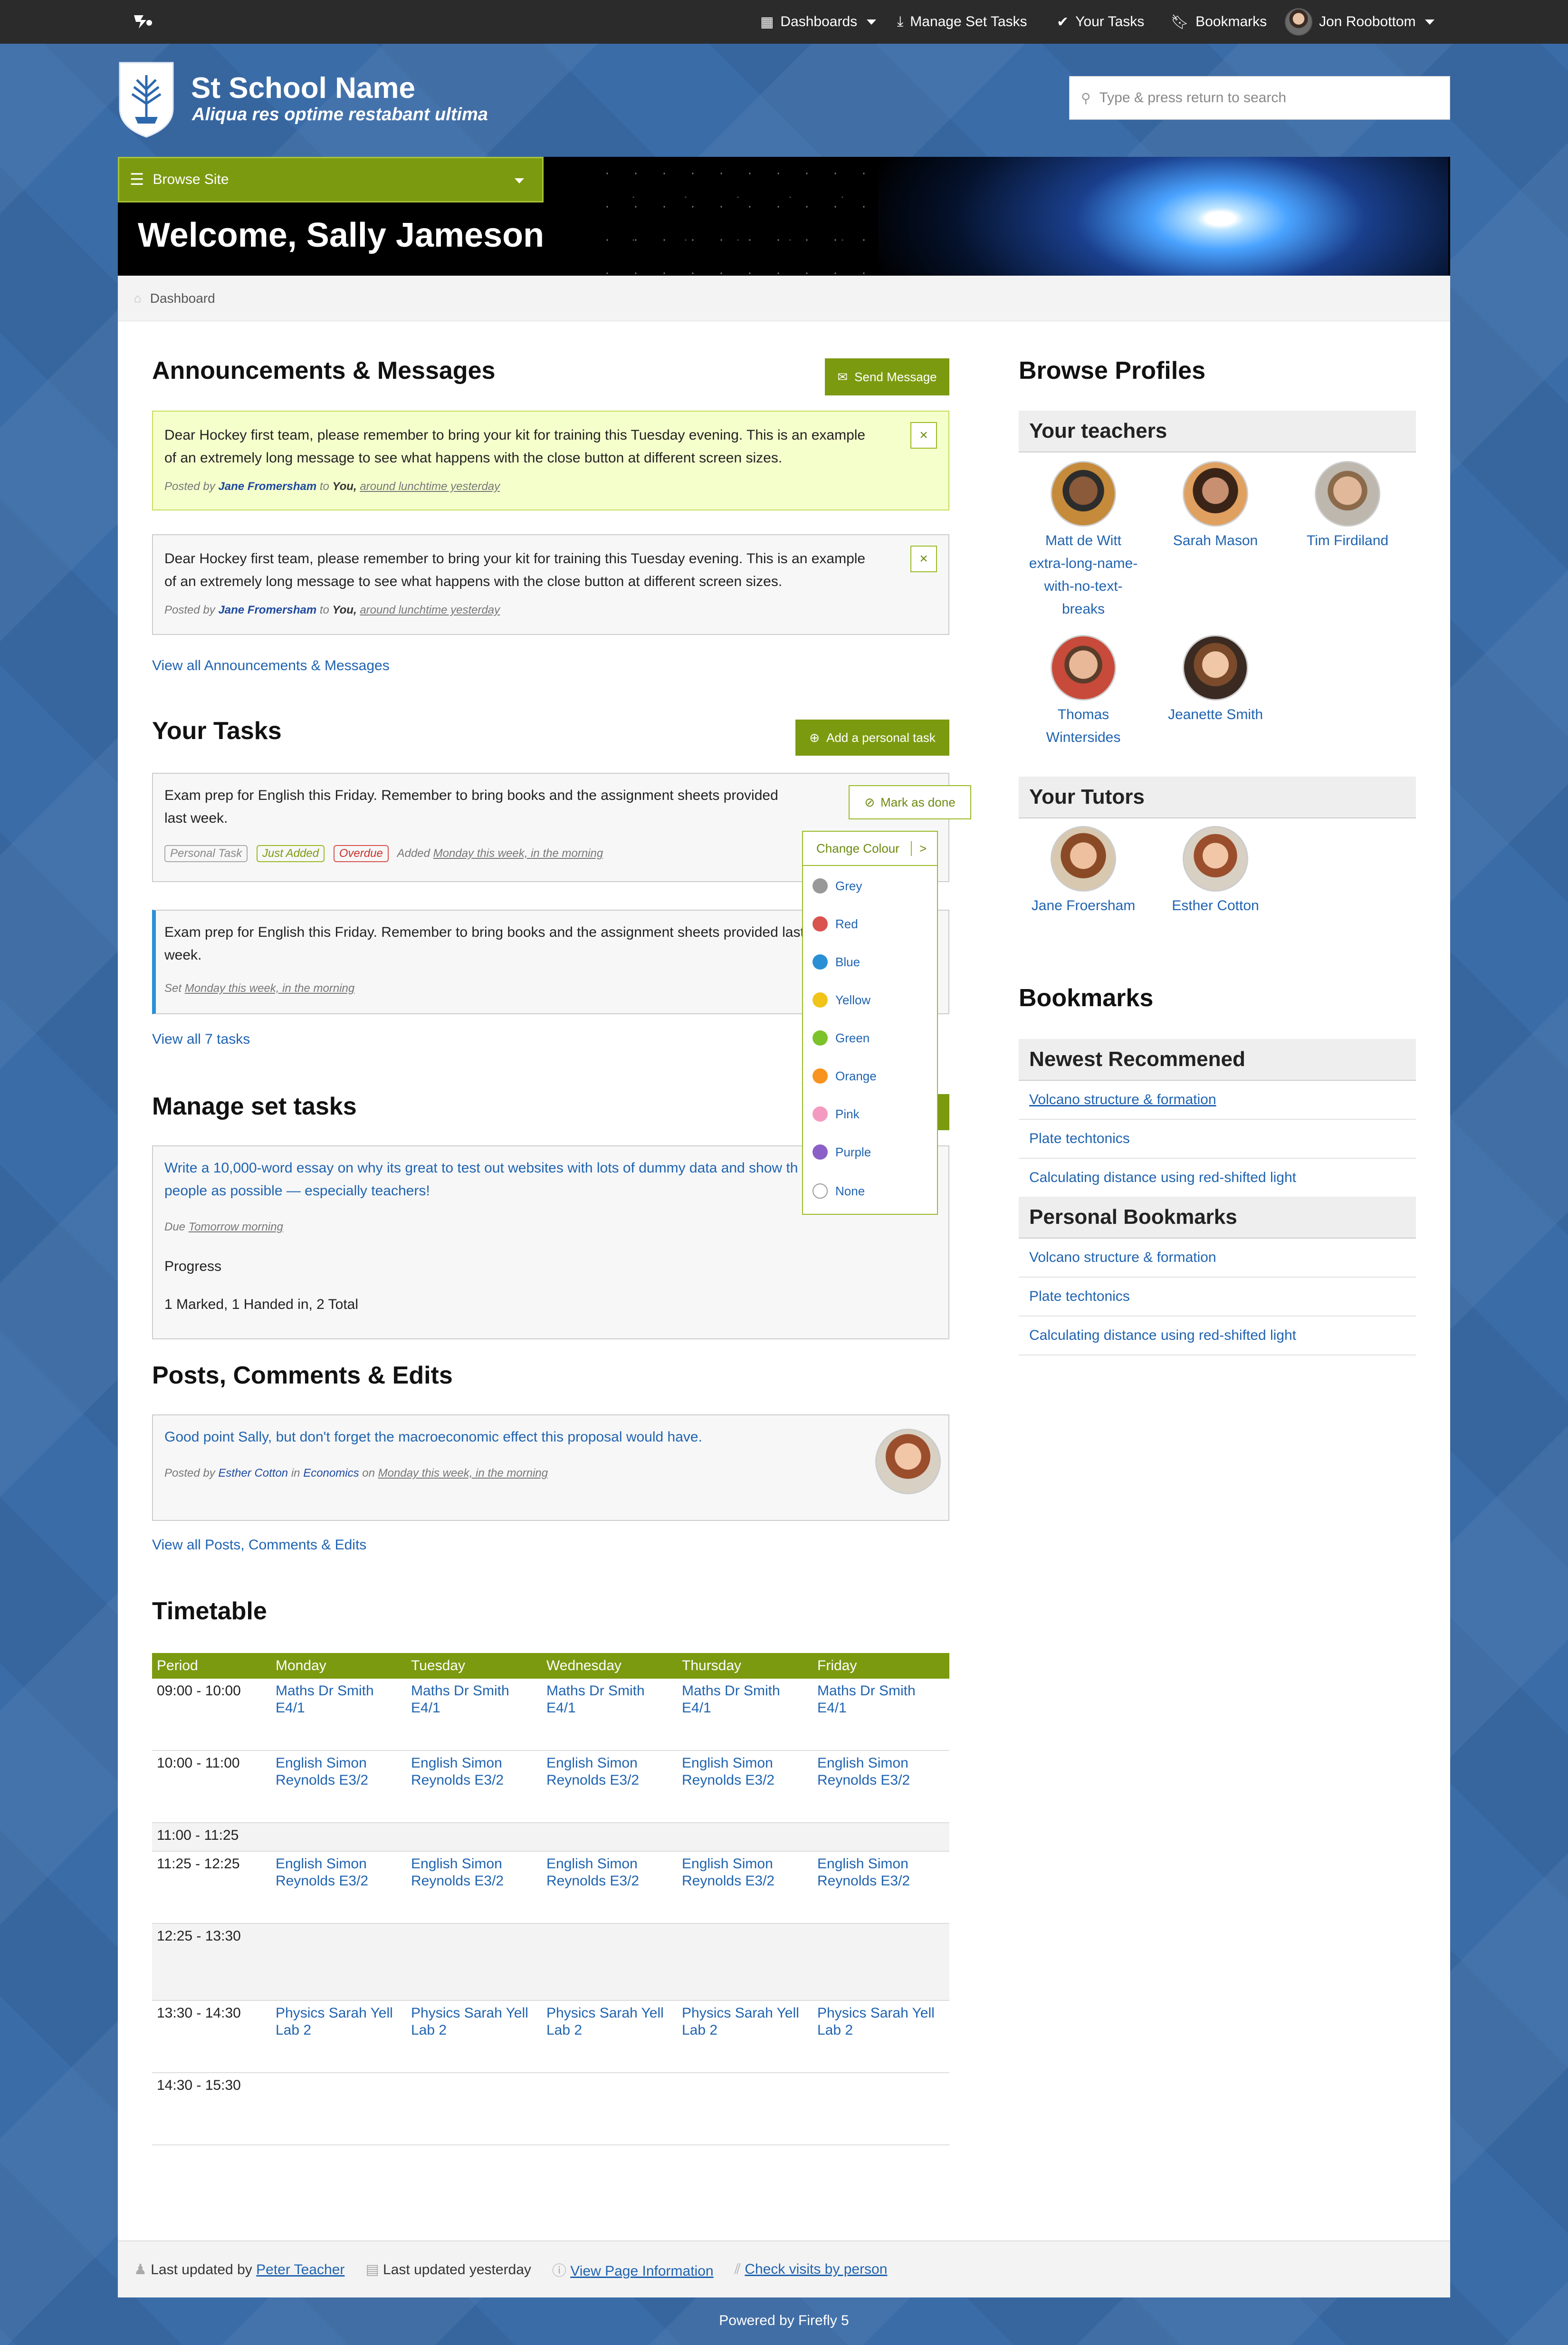  Describe the element at coordinates (870, 849) in the screenshot. I see `change-colour-header: Change Colour >` at that location.